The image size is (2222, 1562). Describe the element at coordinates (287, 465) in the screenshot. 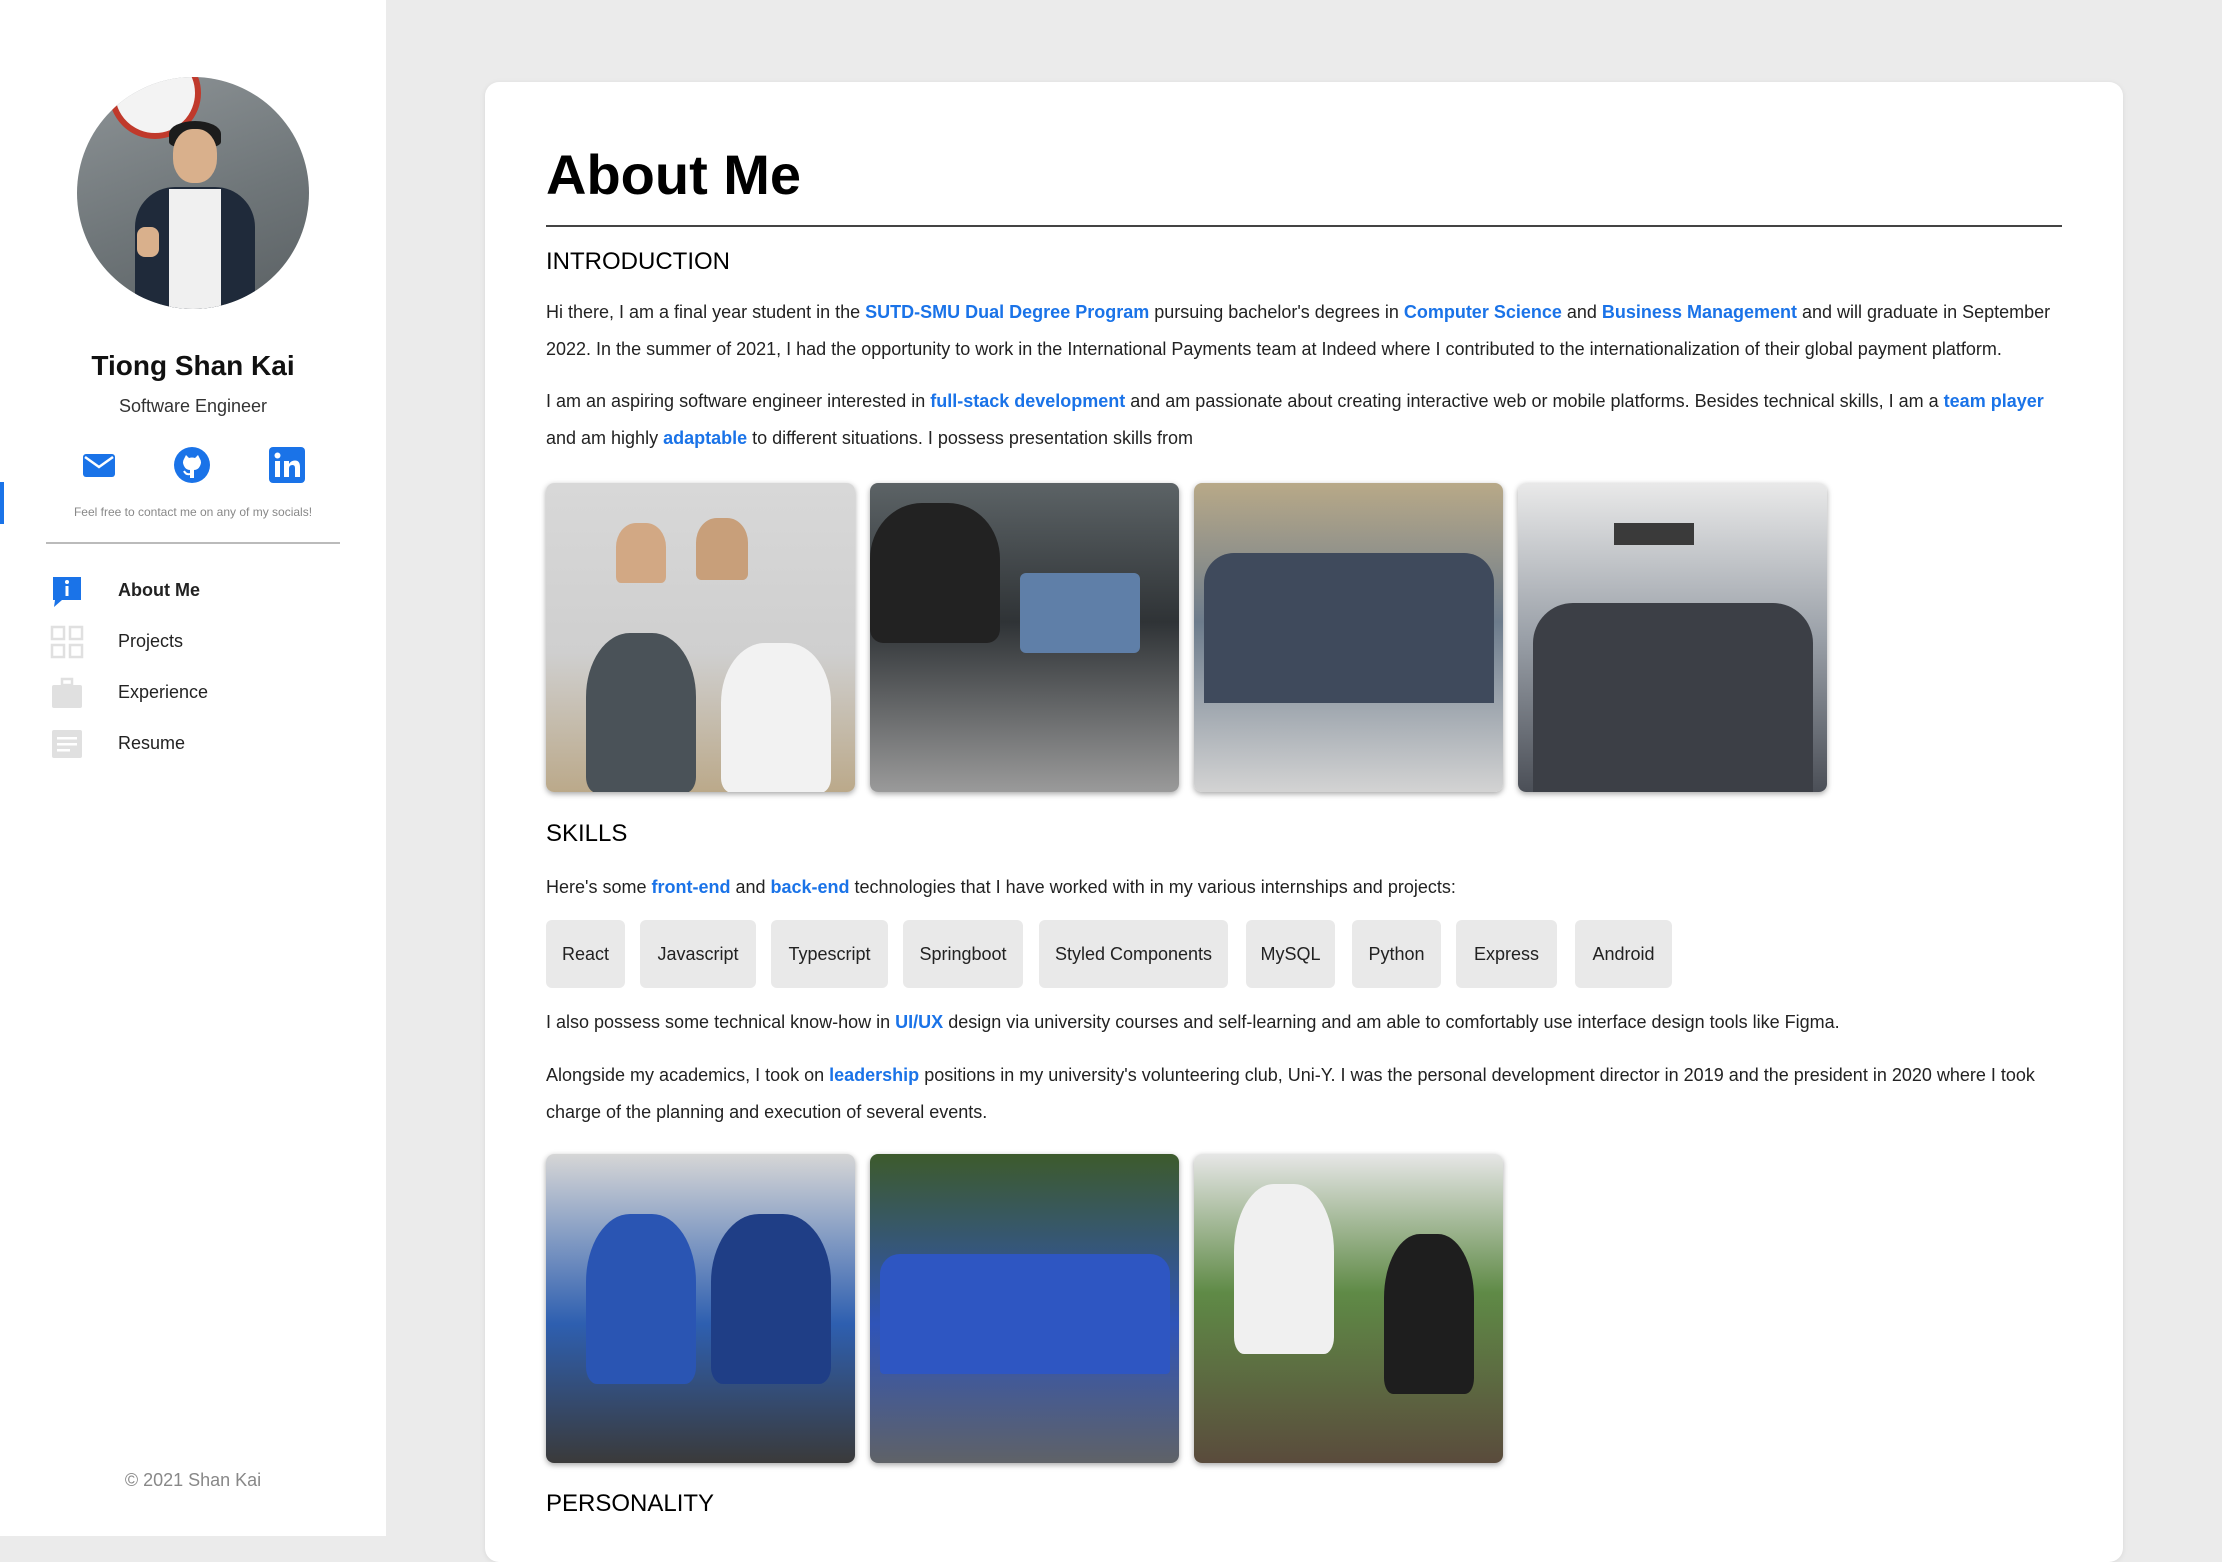

I see `linkedin-icon` at that location.